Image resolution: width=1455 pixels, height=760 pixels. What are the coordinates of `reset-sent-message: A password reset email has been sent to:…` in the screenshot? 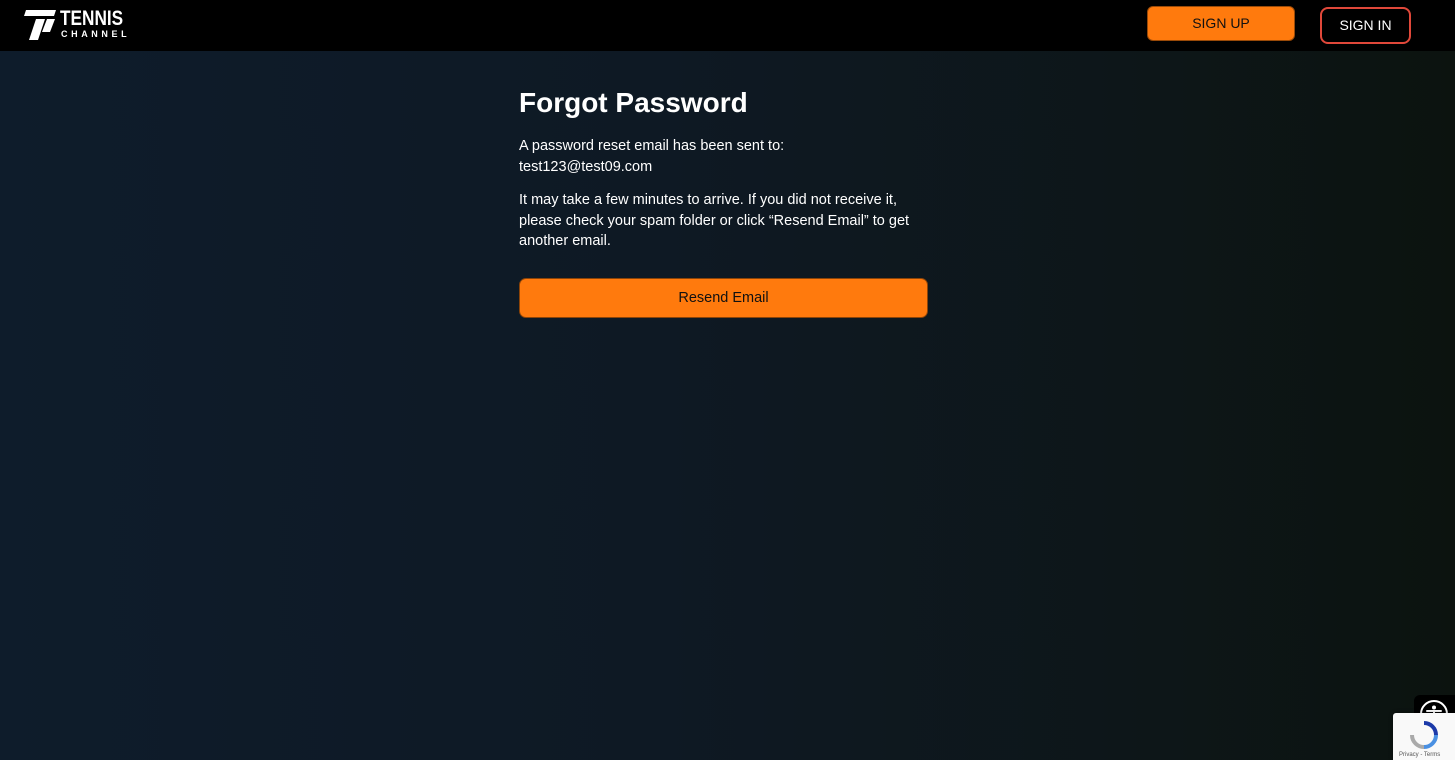 It's located at (724, 156).